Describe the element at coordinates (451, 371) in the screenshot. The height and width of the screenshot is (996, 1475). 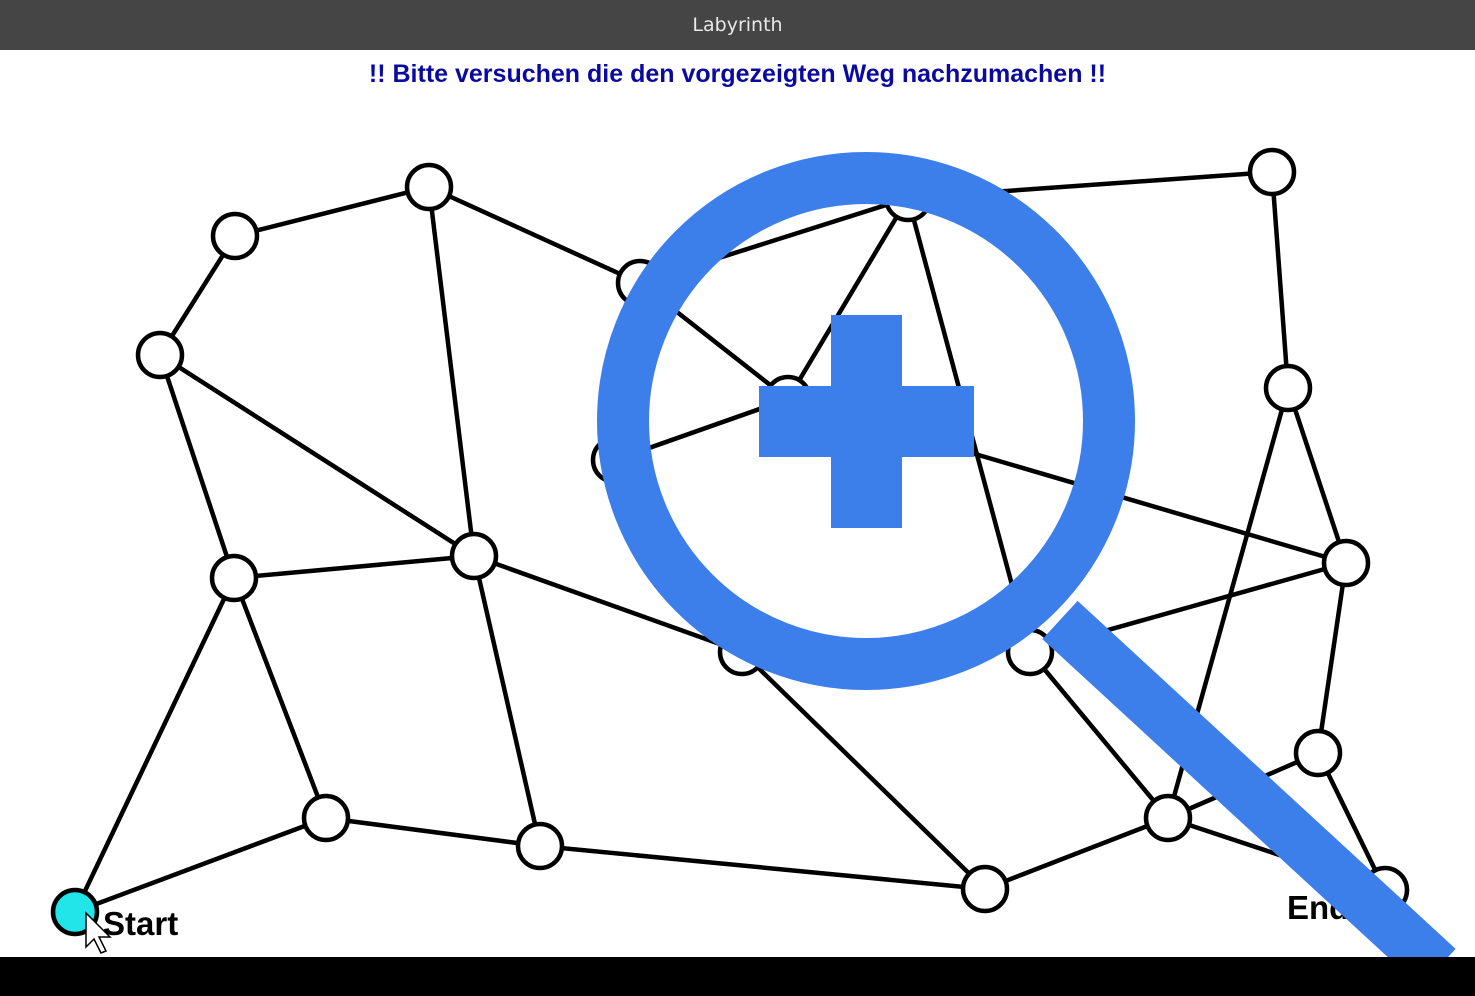
I see `edge-B-J` at that location.